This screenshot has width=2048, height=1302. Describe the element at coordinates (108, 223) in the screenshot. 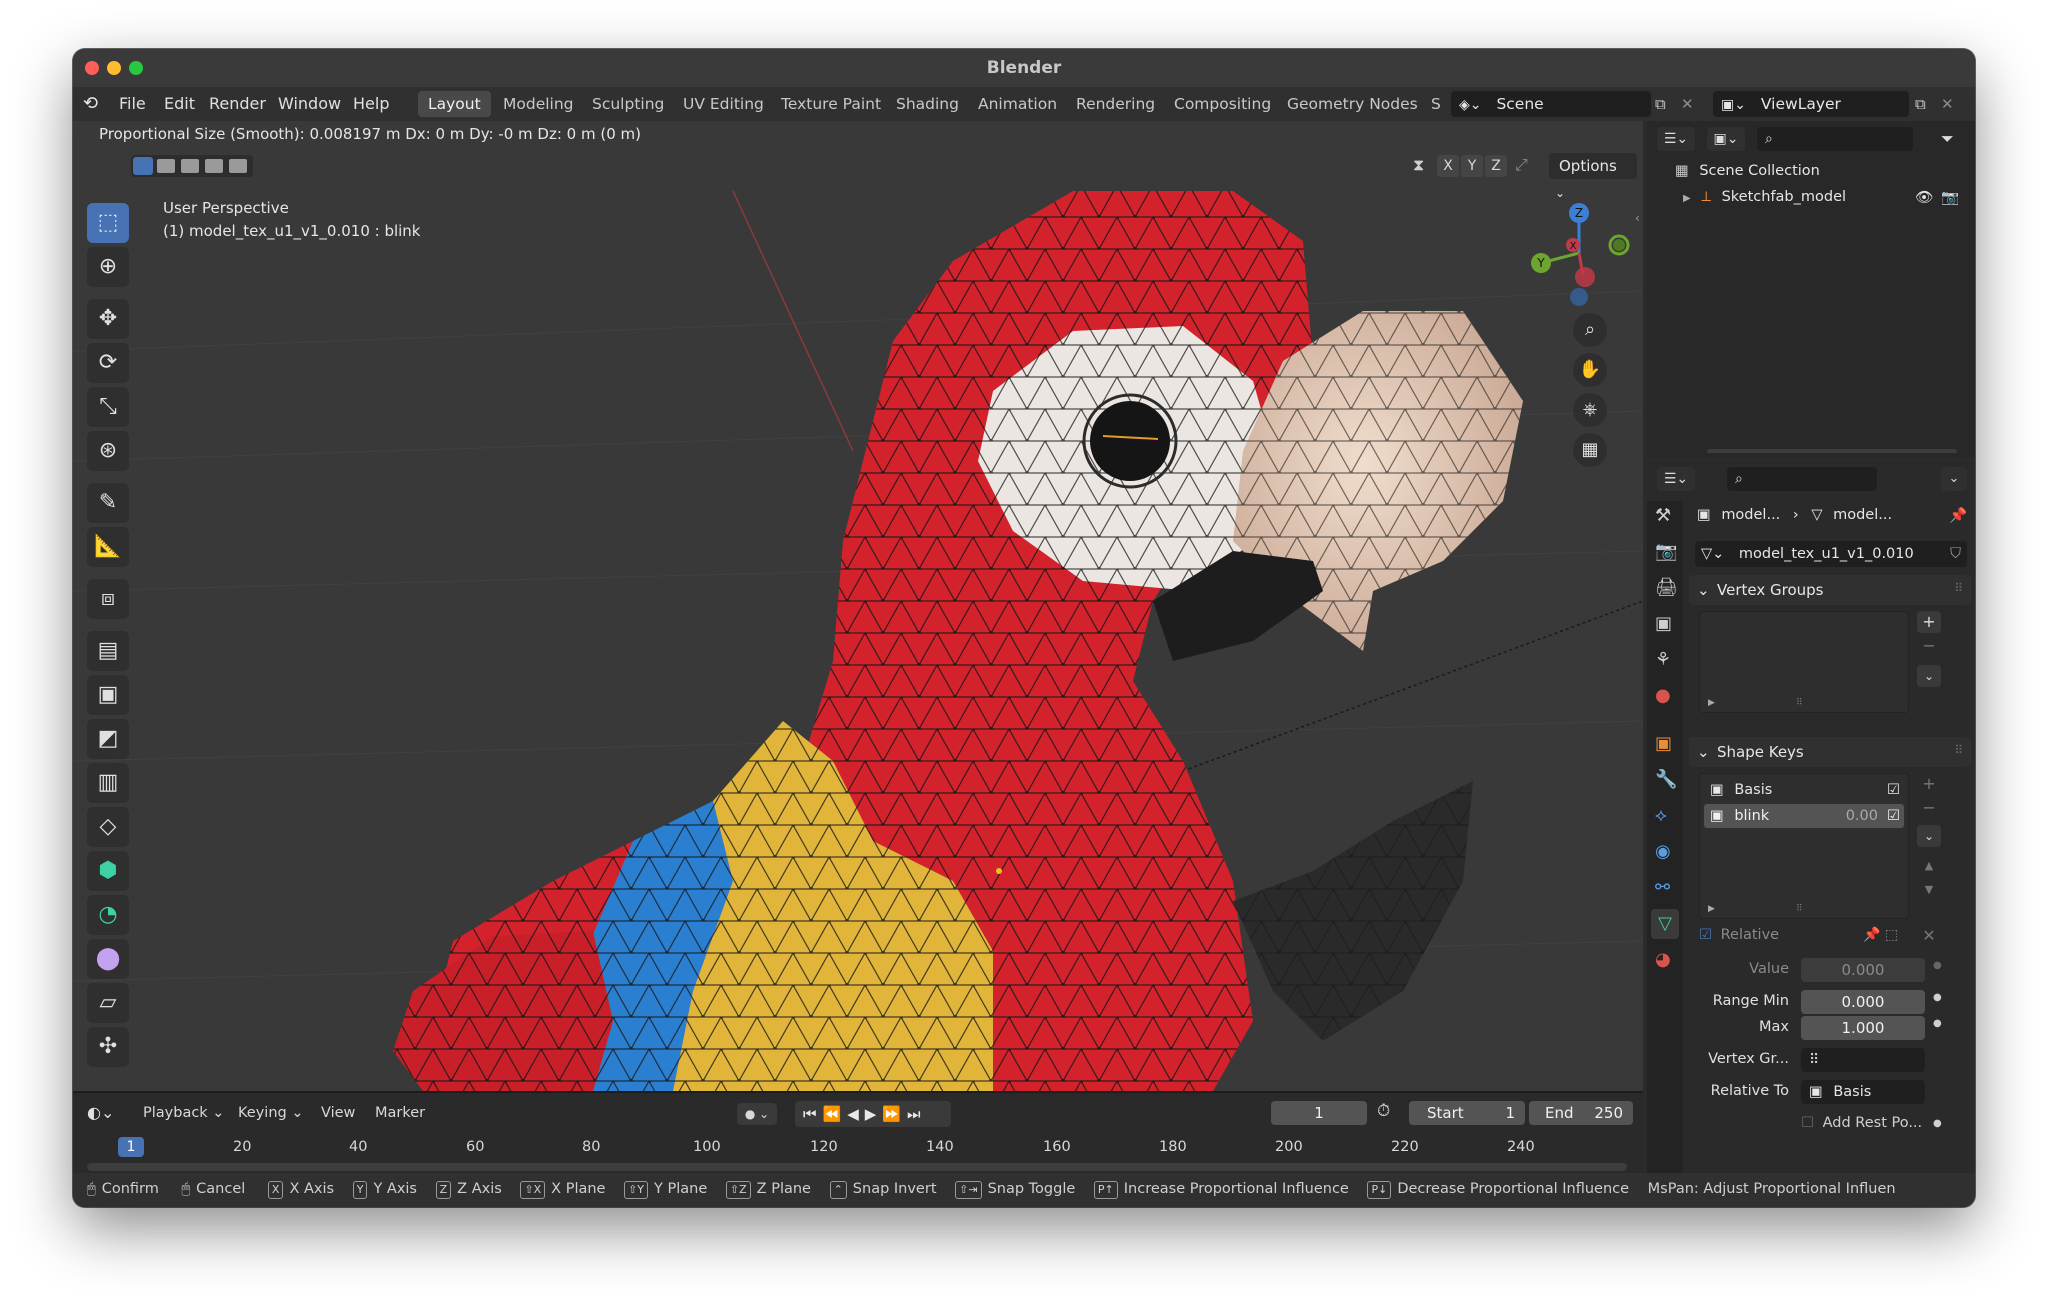

I see `select-box-tool: ⬚` at that location.